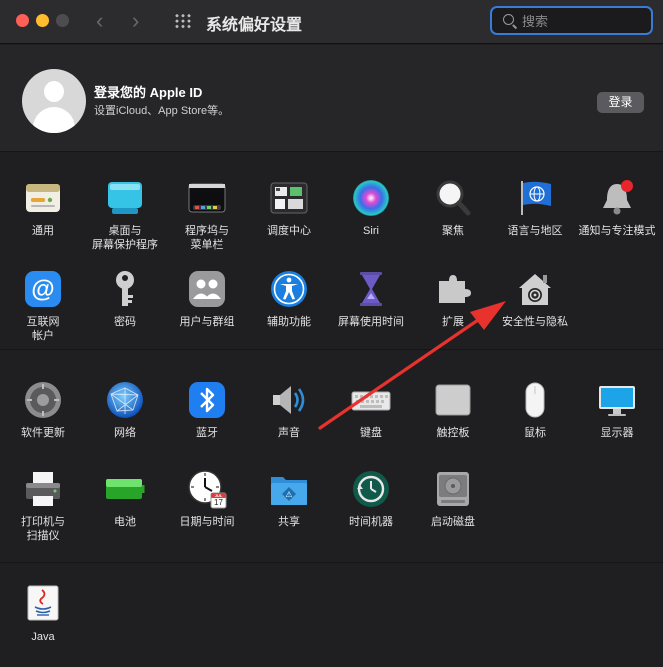  Describe the element at coordinates (207, 322) in the screenshot. I see `pref-label: 用户与群组` at that location.